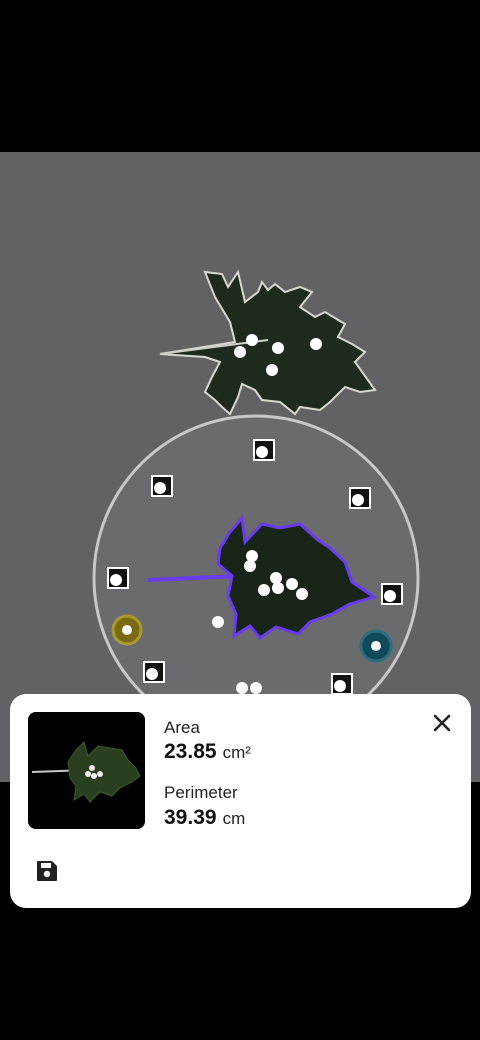 This screenshot has height=1040, width=480. I want to click on leaf-thumbnail-image, so click(86, 770).